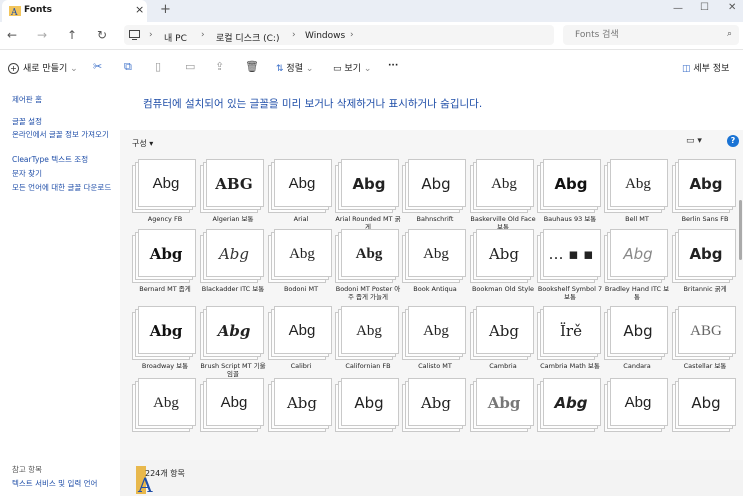 The image size is (743, 496). I want to click on search-icon: ⌕, so click(729, 34).